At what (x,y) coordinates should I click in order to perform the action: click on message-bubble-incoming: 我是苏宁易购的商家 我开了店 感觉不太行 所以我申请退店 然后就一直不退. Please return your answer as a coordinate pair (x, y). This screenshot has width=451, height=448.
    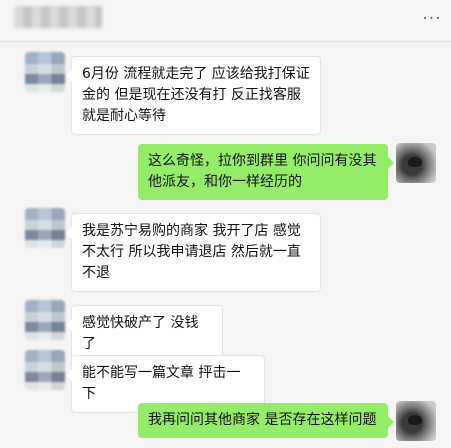
    Looking at the image, I should click on (193, 252).